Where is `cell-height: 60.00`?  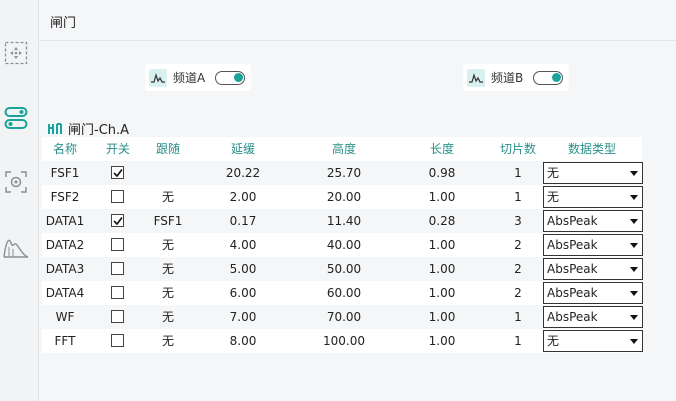
cell-height: 60.00 is located at coordinates (344, 293).